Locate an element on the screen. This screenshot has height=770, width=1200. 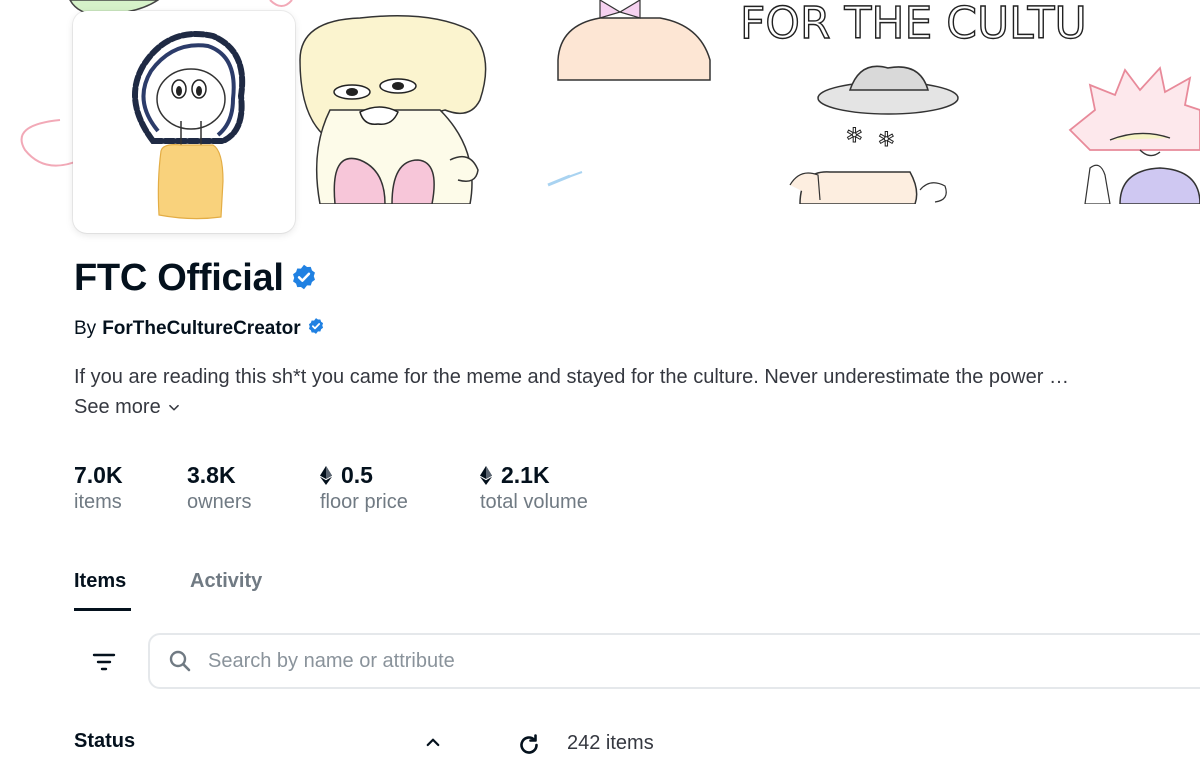
chevron-down-icon is located at coordinates (173, 407).